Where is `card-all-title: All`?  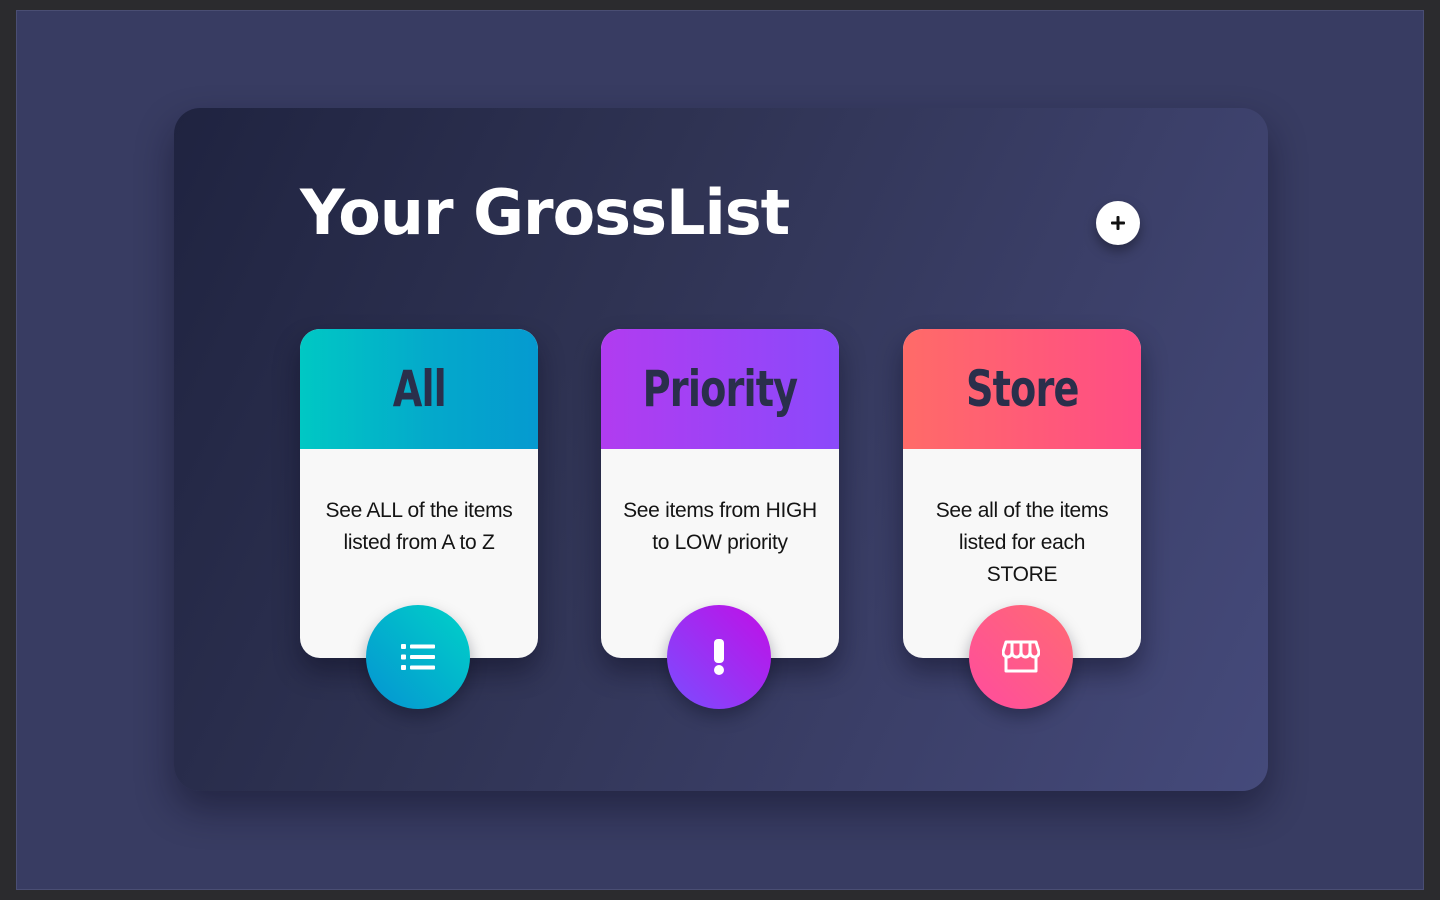 card-all-title: All is located at coordinates (419, 389).